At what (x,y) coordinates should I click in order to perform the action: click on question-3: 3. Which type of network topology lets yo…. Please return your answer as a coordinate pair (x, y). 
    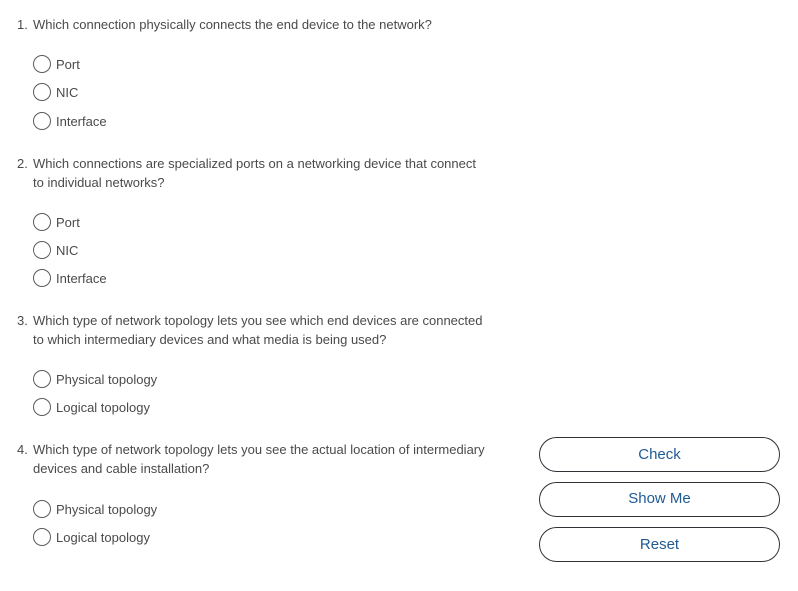
    Looking at the image, I should click on (272, 330).